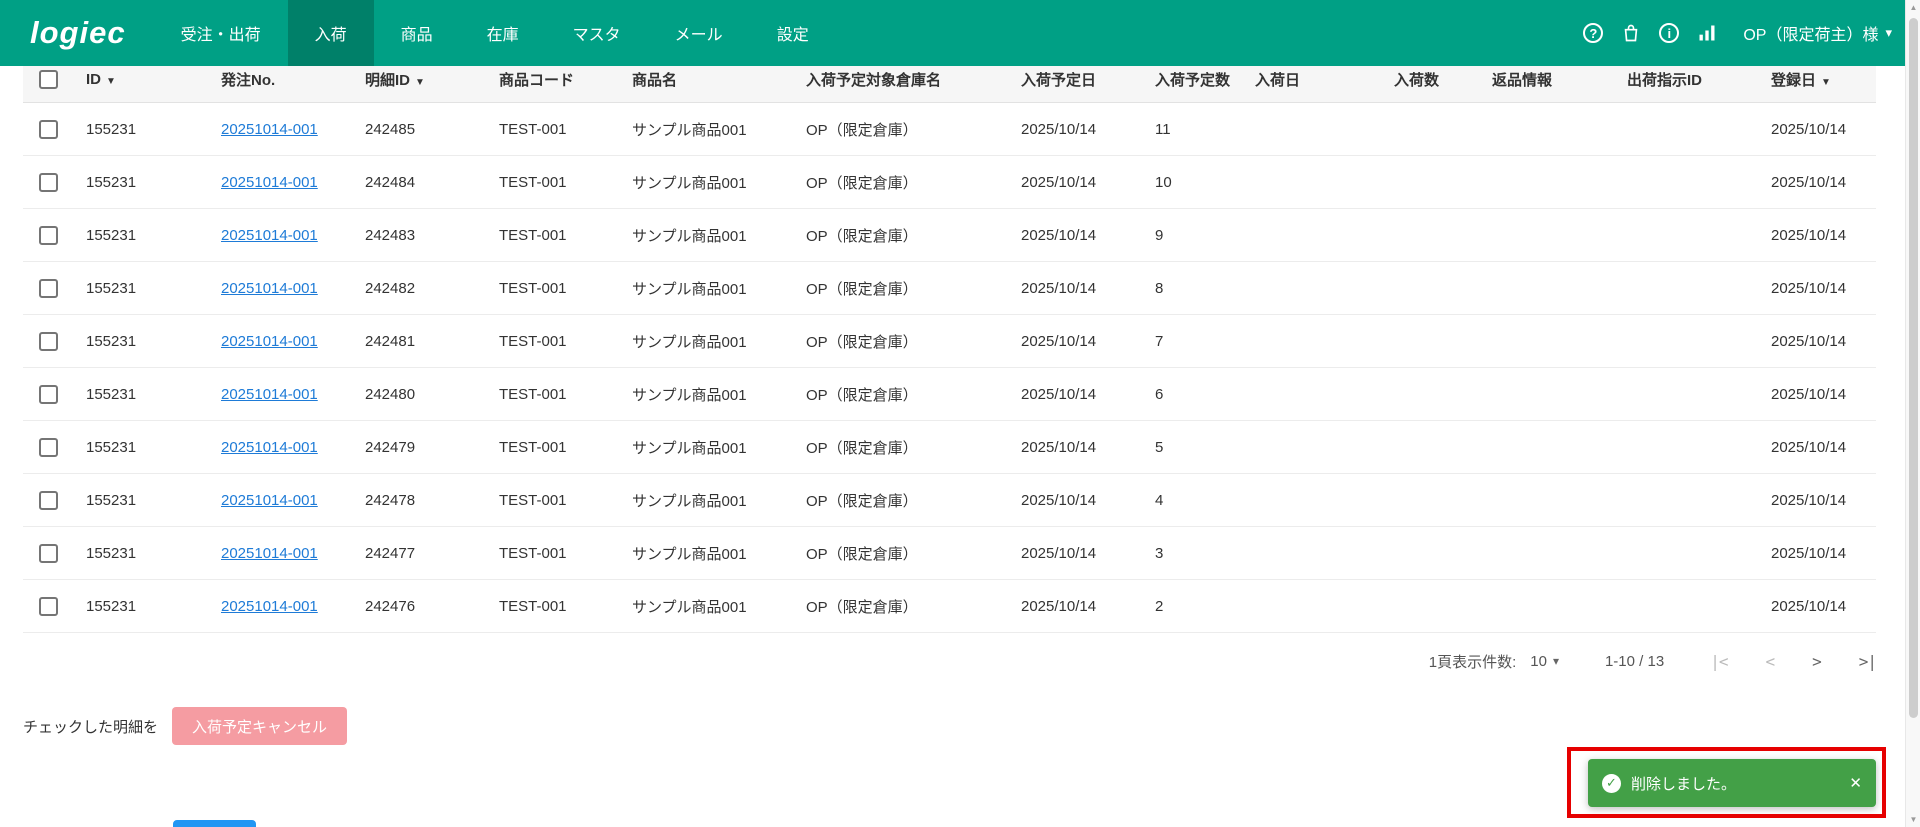 This screenshot has width=1920, height=827. What do you see at coordinates (424, 553) in the screenshot?
I see `cell-detail_id: 242477` at bounding box center [424, 553].